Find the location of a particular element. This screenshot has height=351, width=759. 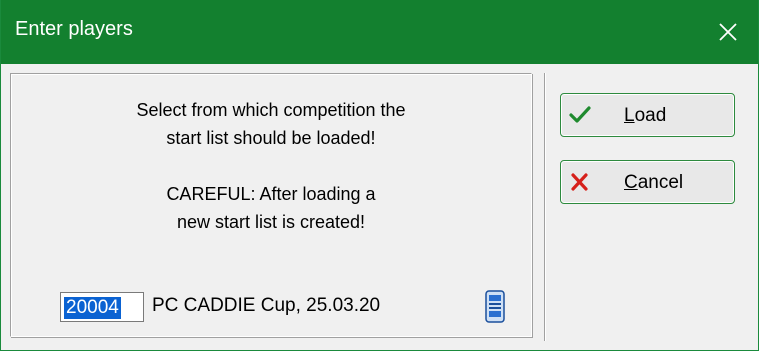

instruction-line-2: start list should be loaded! is located at coordinates (271, 138).